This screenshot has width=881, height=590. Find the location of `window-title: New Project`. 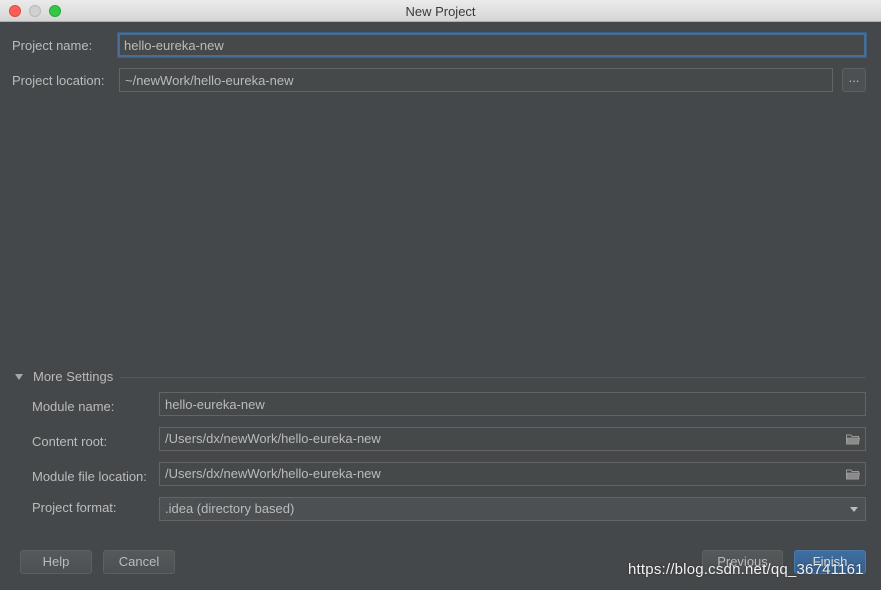

window-title: New Project is located at coordinates (440, 11).